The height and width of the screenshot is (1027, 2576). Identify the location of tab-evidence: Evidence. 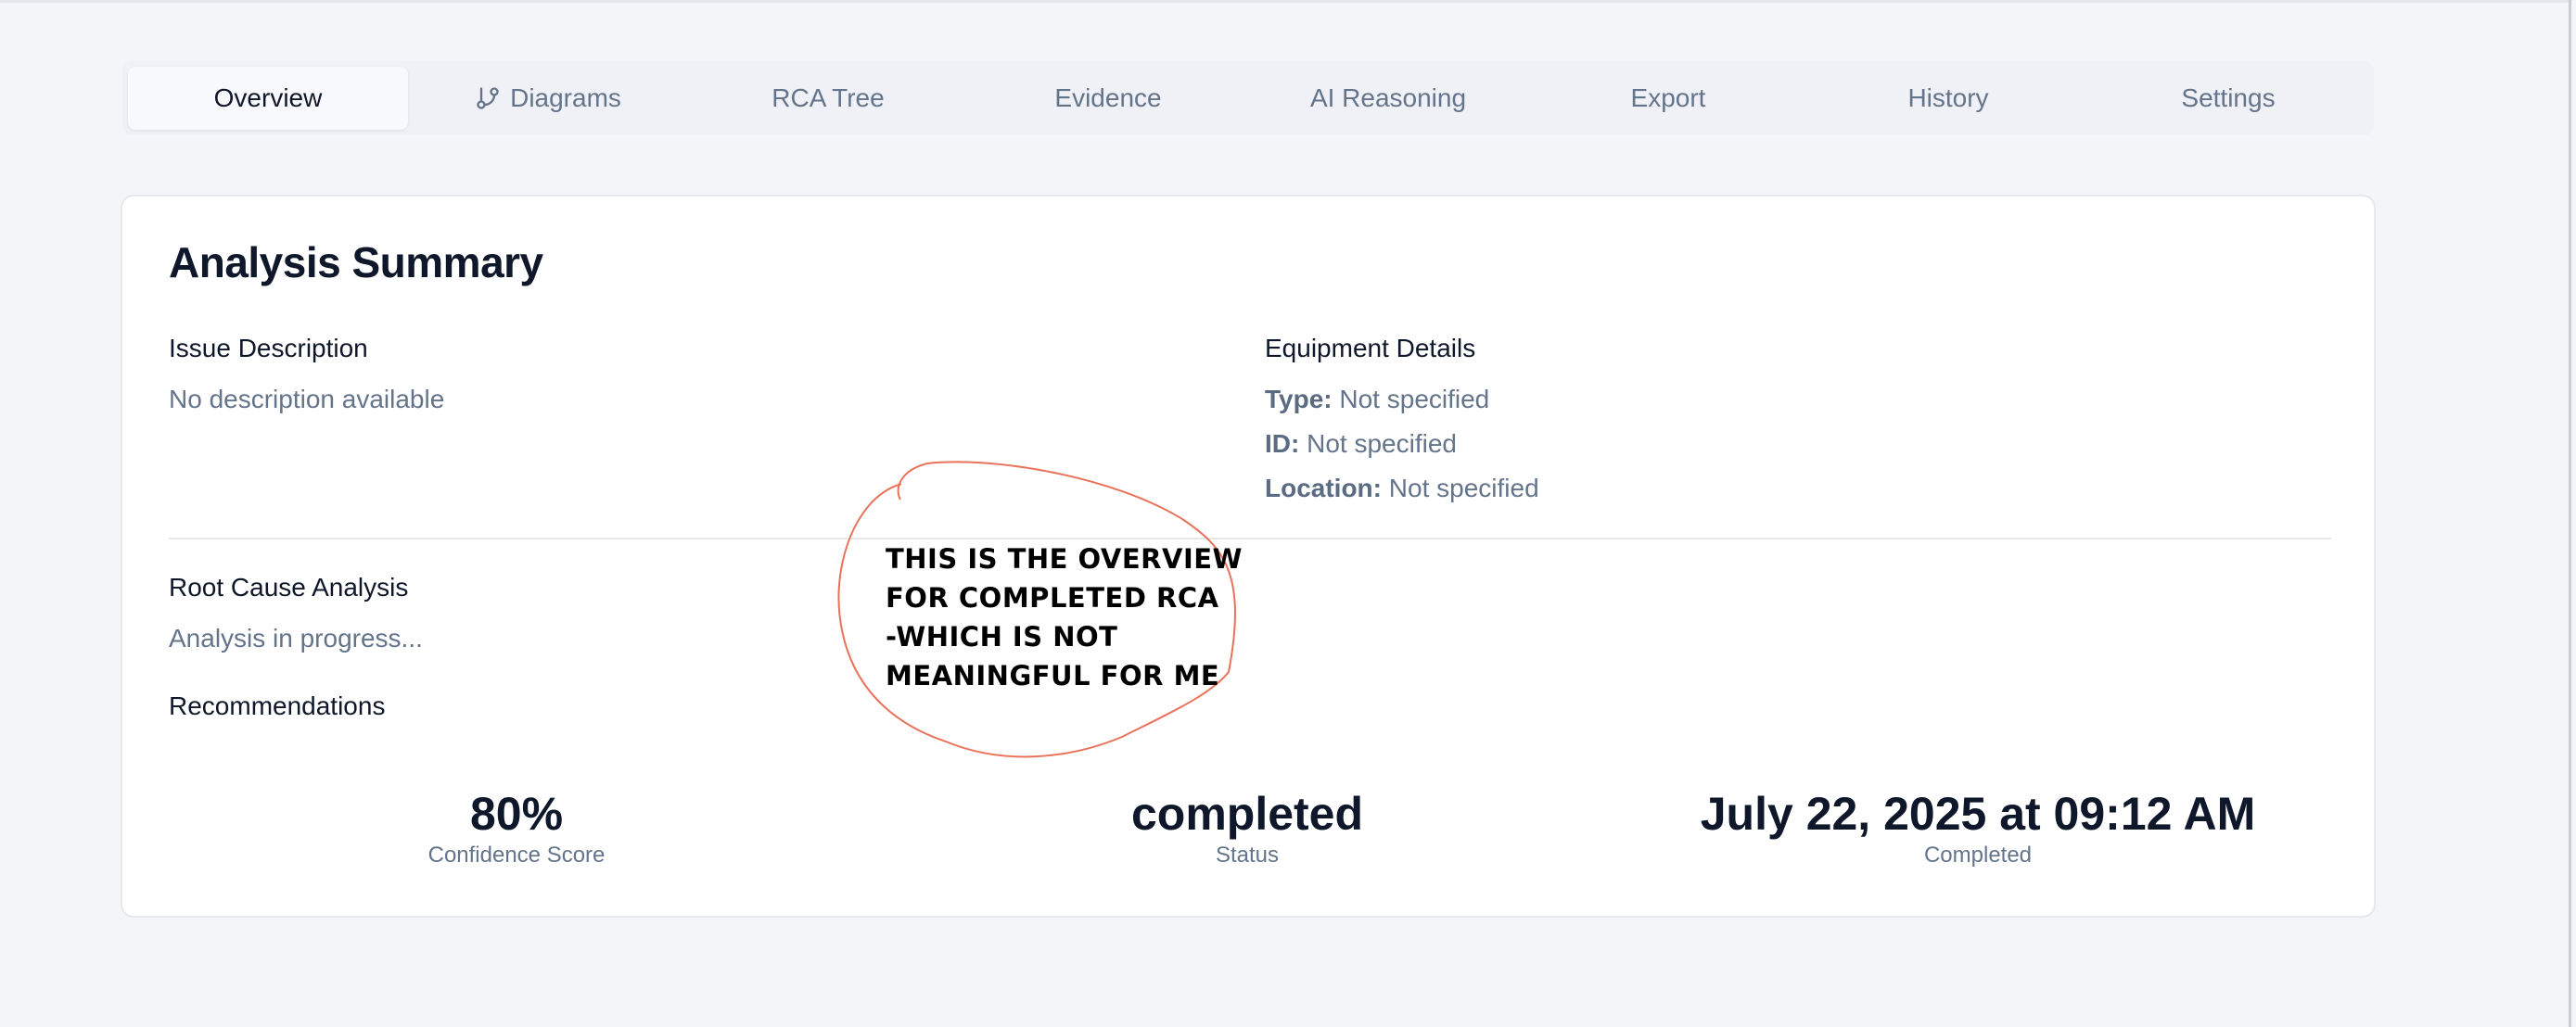
(1108, 98).